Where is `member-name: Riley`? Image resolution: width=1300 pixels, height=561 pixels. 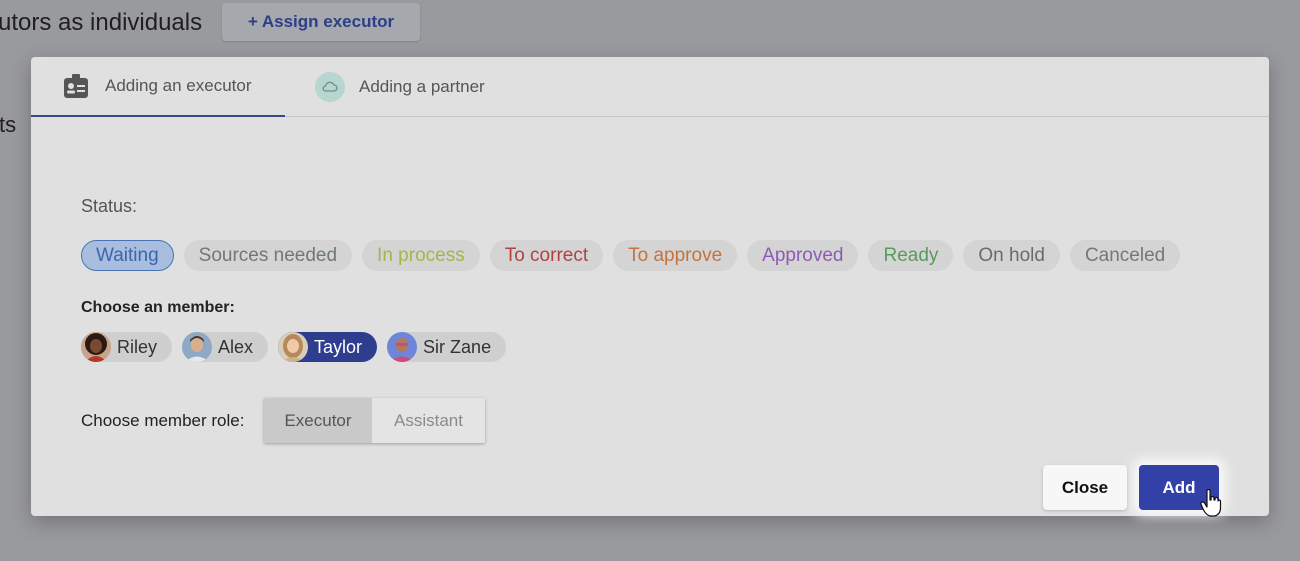
member-name: Riley is located at coordinates (137, 346).